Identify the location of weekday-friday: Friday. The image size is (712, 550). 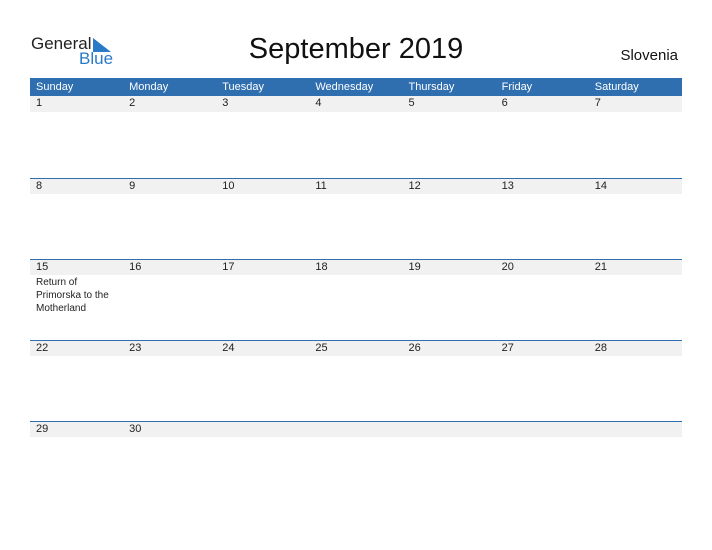
(517, 87).